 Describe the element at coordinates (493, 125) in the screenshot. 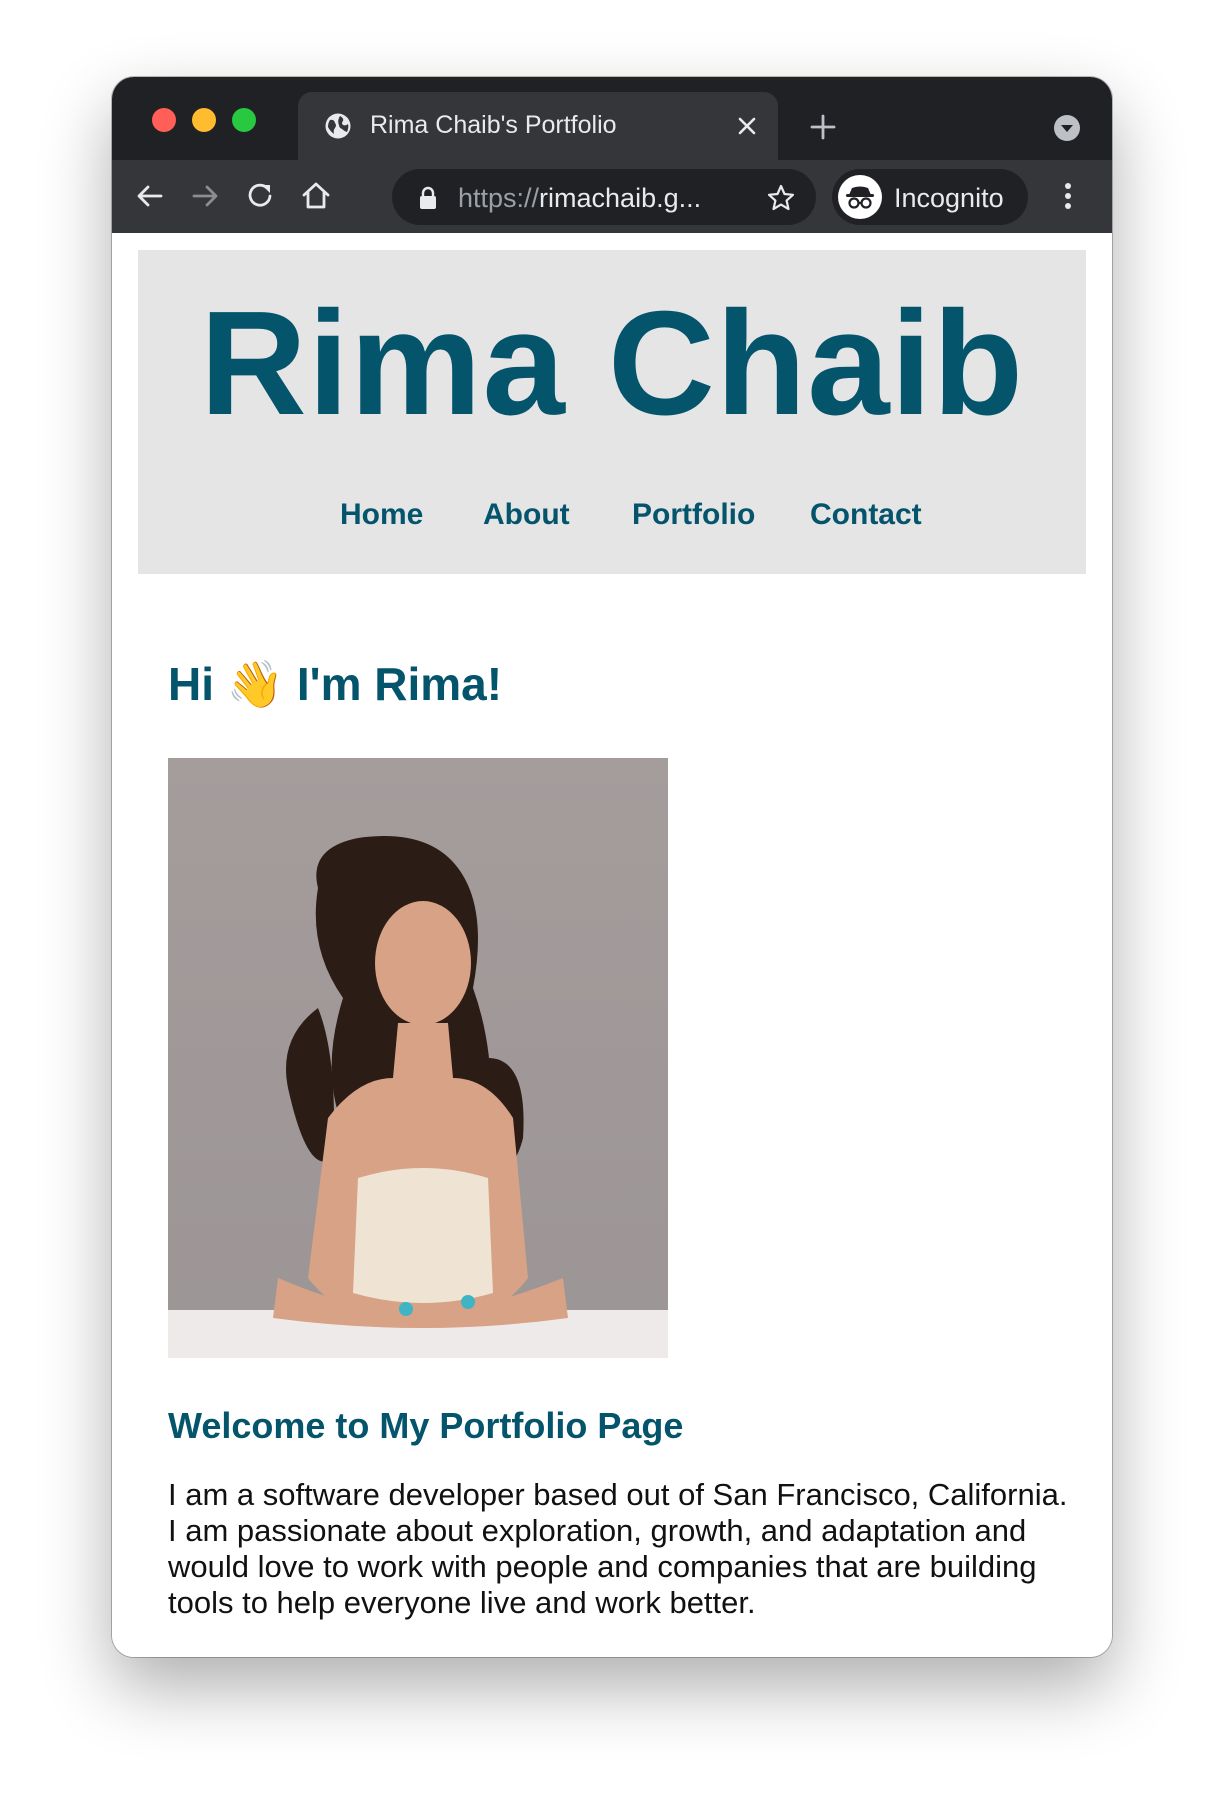

I see `tab-title: Rima Chaib's Portfolio` at that location.